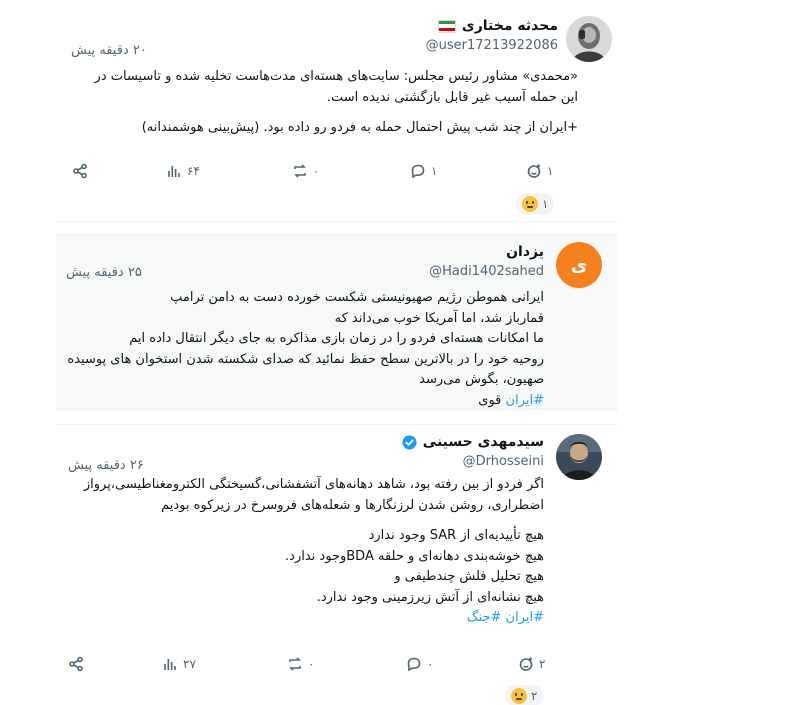 This screenshot has height=705, width=792. I want to click on author-handle: @Drhosseini, so click(473, 461).